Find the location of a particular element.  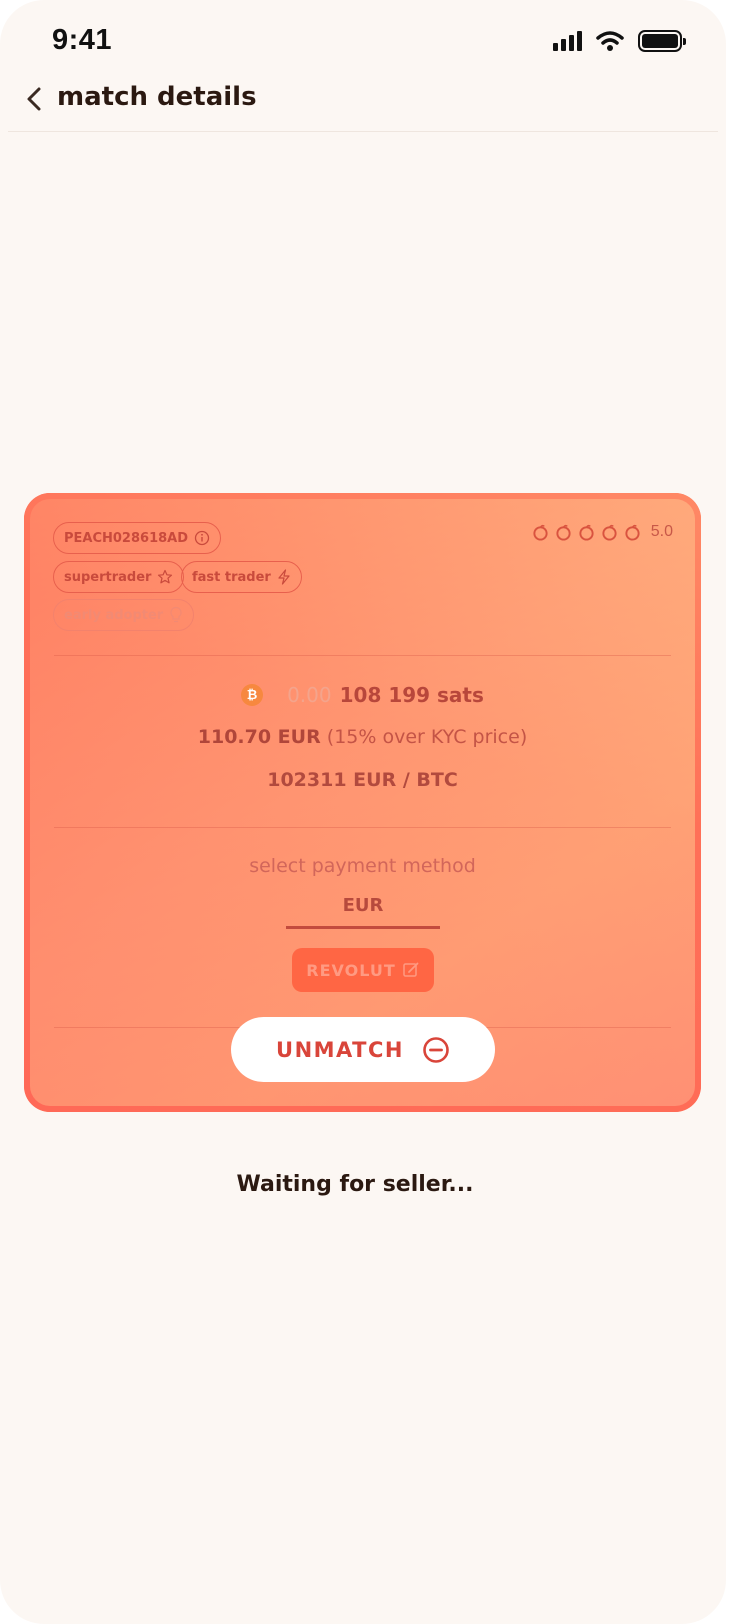

rating: 5.0 is located at coordinates (602, 532).